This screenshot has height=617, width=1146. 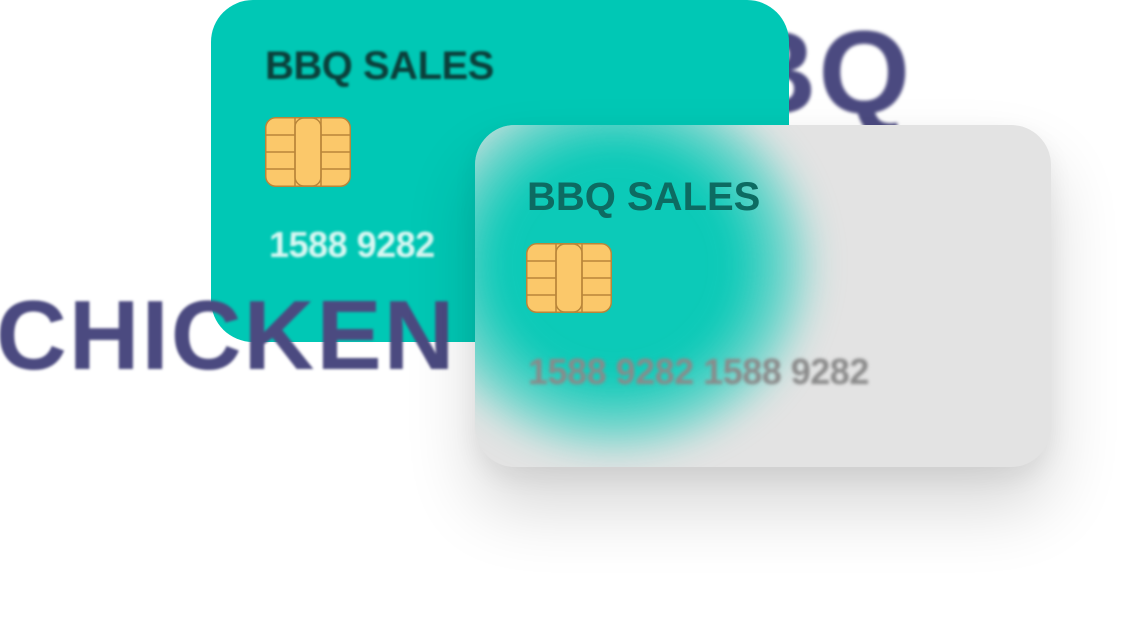 What do you see at coordinates (352, 244) in the screenshot?
I see `back-card-number: 1588 9282` at bounding box center [352, 244].